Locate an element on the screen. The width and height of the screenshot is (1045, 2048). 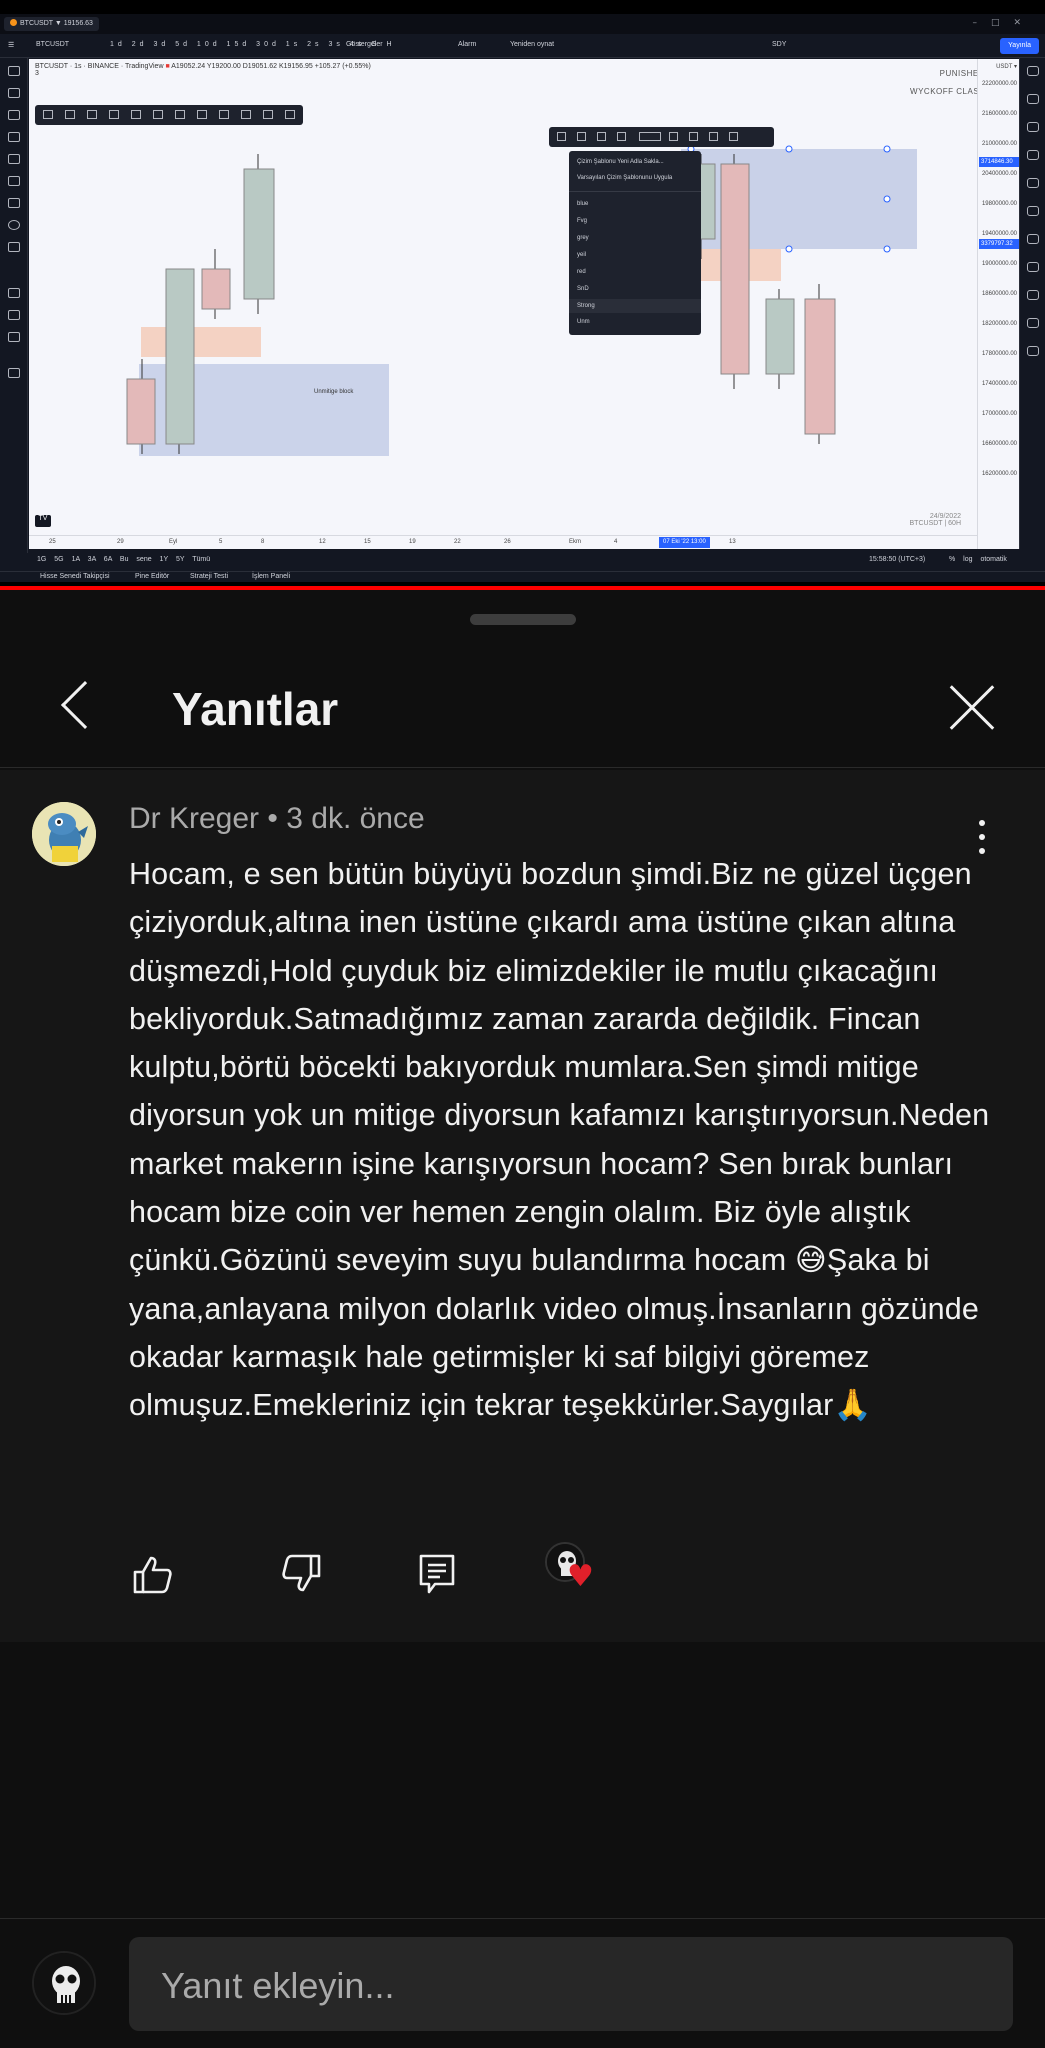
text-icon is located at coordinates (621, 136).